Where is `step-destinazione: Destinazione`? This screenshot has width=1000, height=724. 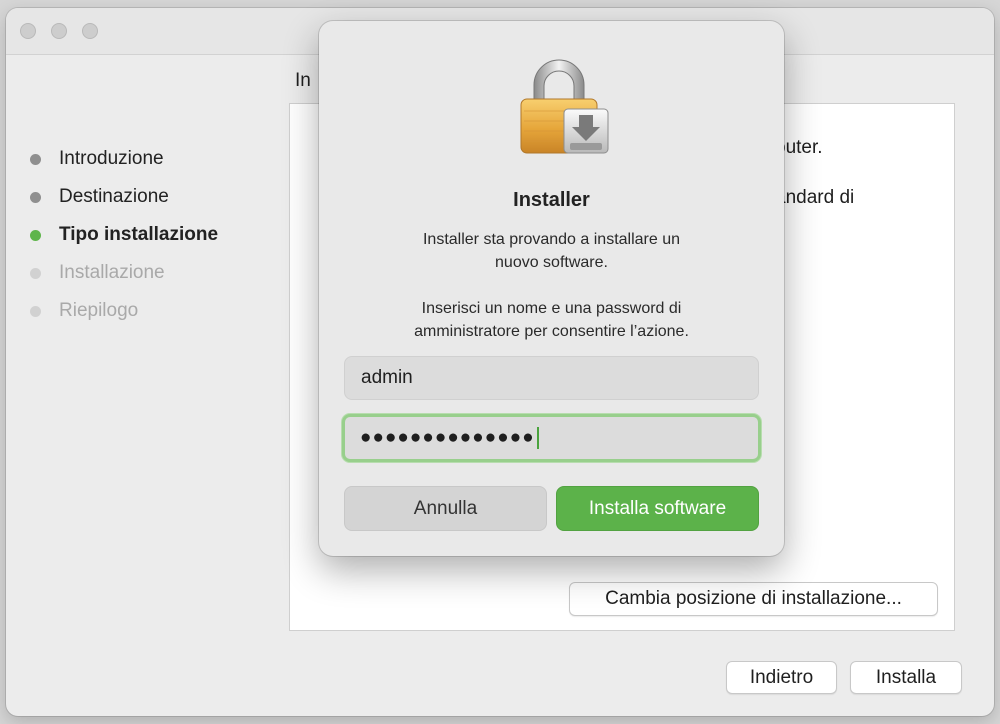 step-destinazione: Destinazione is located at coordinates (124, 197).